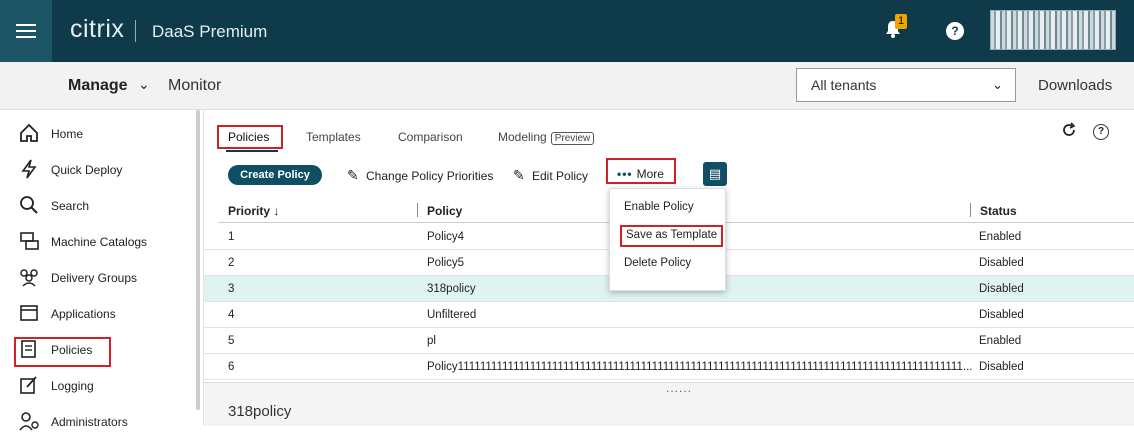 The image size is (1134, 440). Describe the element at coordinates (844, 85) in the screenshot. I see `tenant-select-value: All tenants` at that location.